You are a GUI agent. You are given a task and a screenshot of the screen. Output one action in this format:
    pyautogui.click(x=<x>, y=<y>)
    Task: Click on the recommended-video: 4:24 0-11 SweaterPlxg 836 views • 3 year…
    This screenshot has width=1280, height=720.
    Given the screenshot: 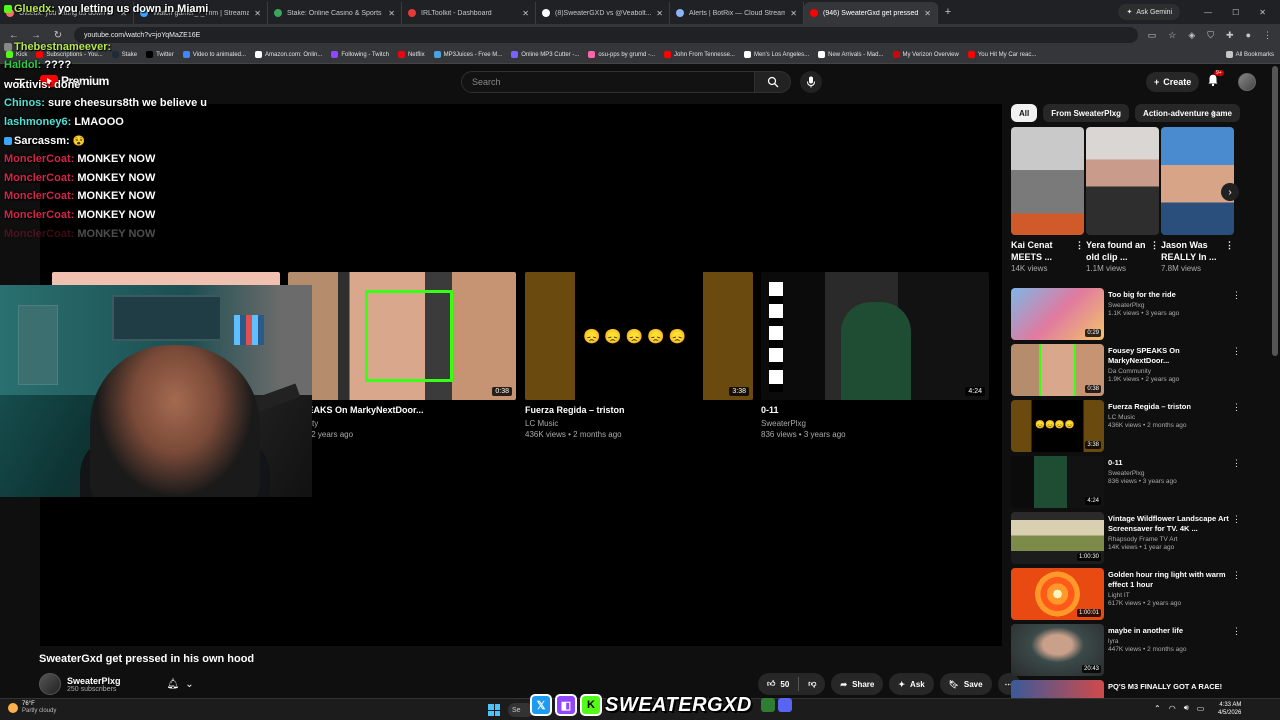 What is the action you would take?
    pyautogui.click(x=1126, y=482)
    